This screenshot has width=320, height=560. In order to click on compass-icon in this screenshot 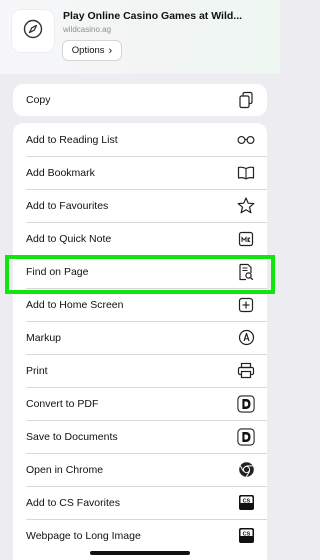, I will do `click(33, 31)`.